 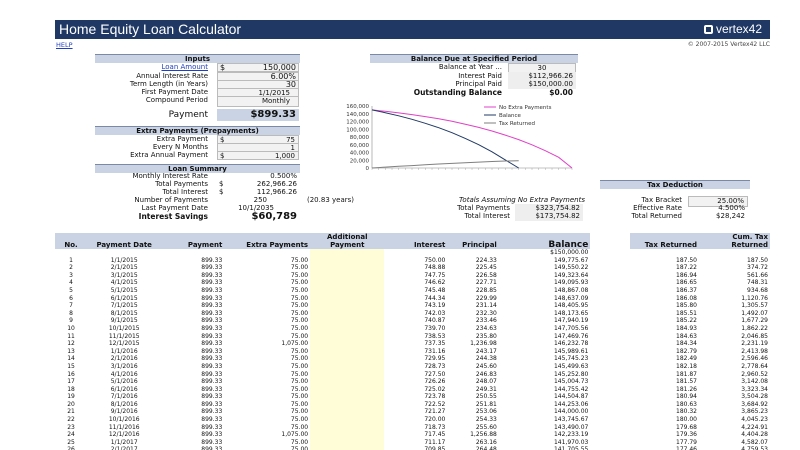 I want to click on cell-no: 16, so click(x=71, y=374).